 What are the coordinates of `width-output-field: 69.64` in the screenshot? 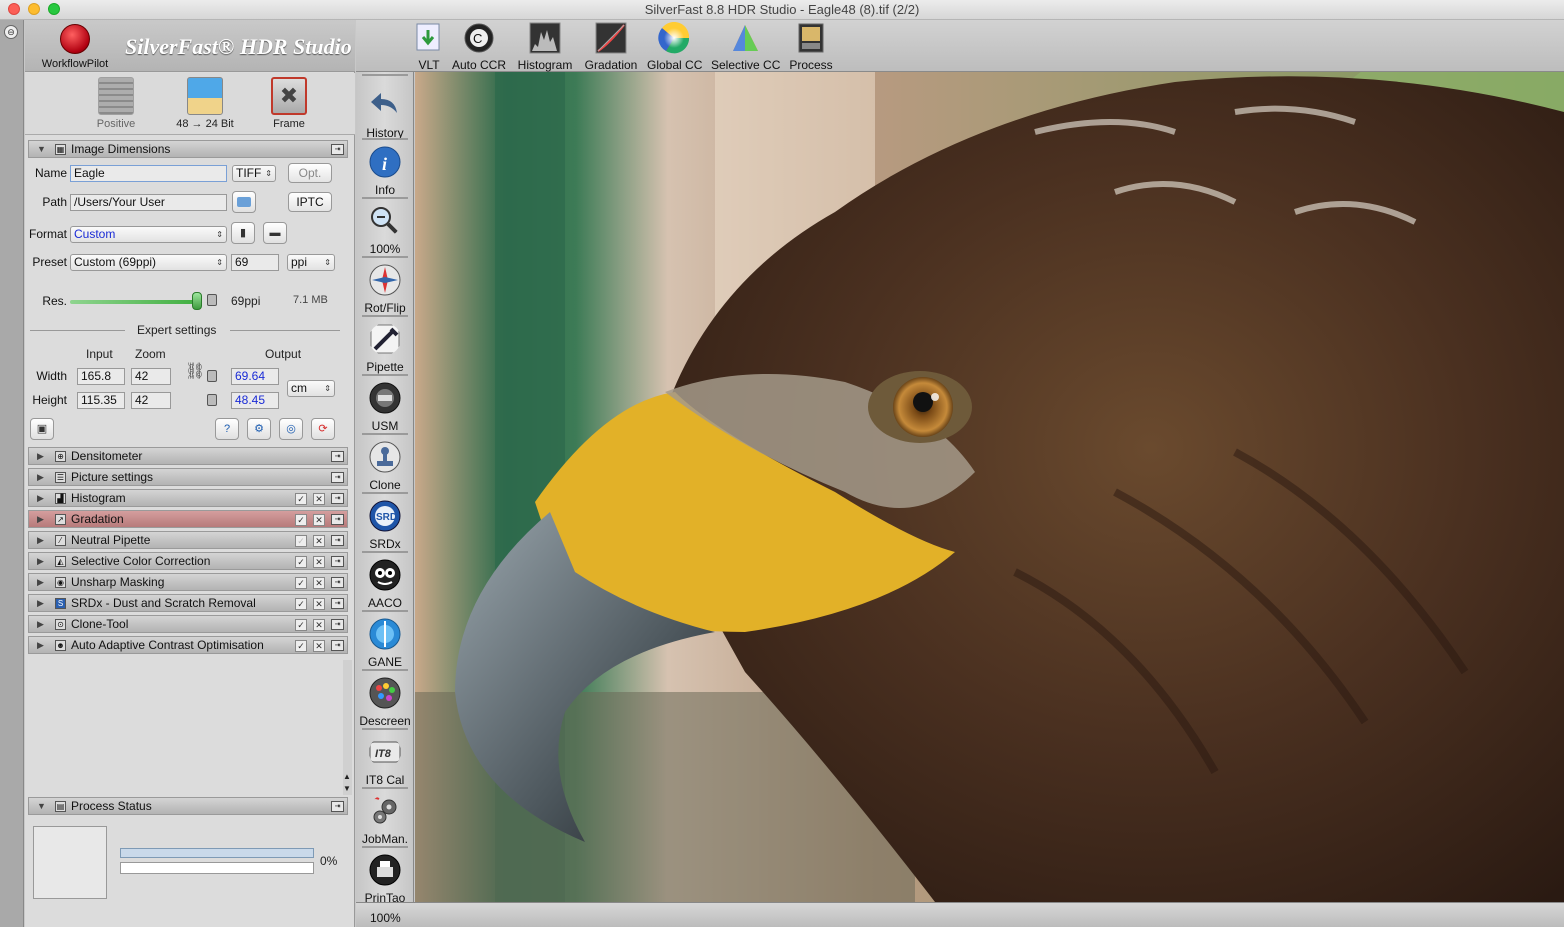 It's located at (255, 376).